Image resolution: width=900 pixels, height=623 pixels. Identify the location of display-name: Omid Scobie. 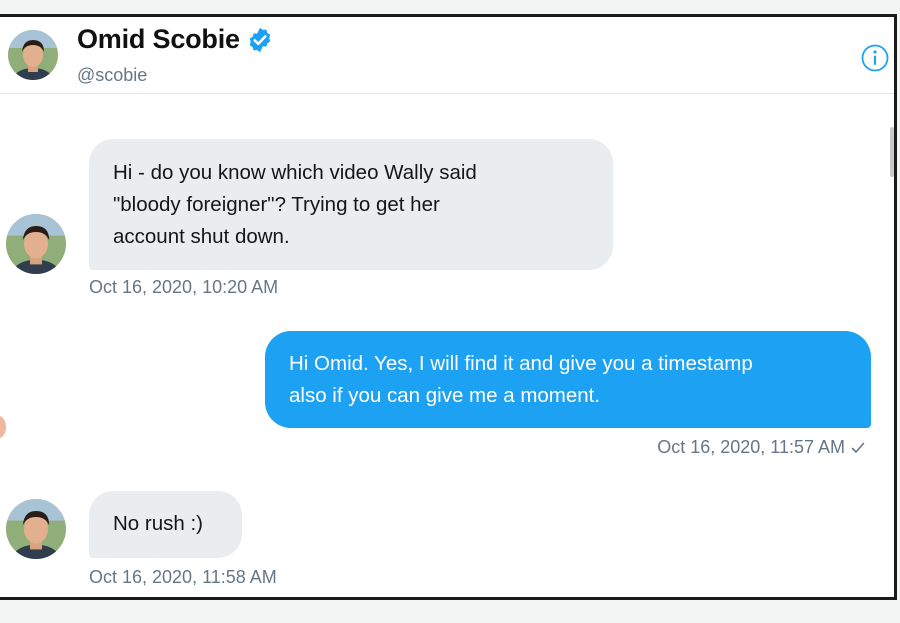
(158, 39).